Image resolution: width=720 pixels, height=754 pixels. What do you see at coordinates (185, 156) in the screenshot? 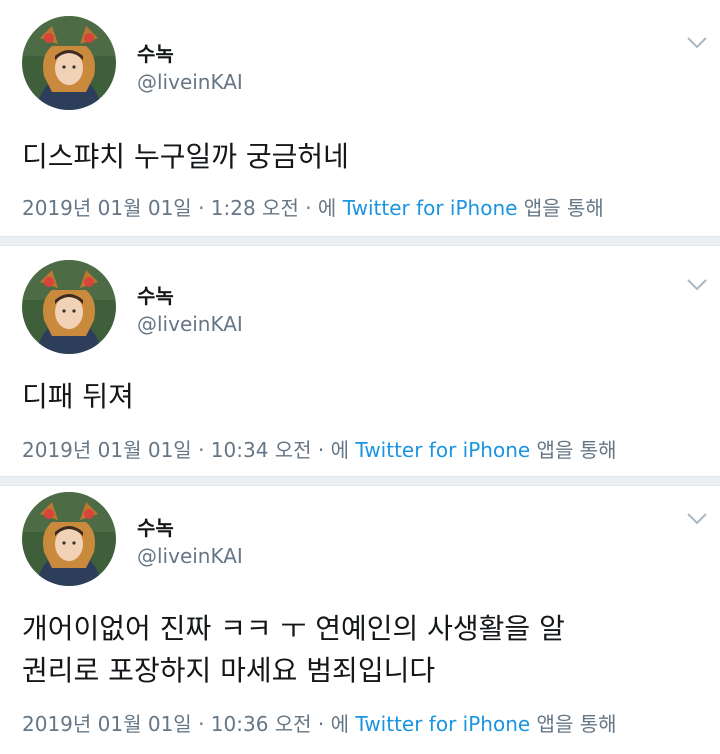
I see `tweet-text: 디스퍄치 누구일까 궁금허네` at bounding box center [185, 156].